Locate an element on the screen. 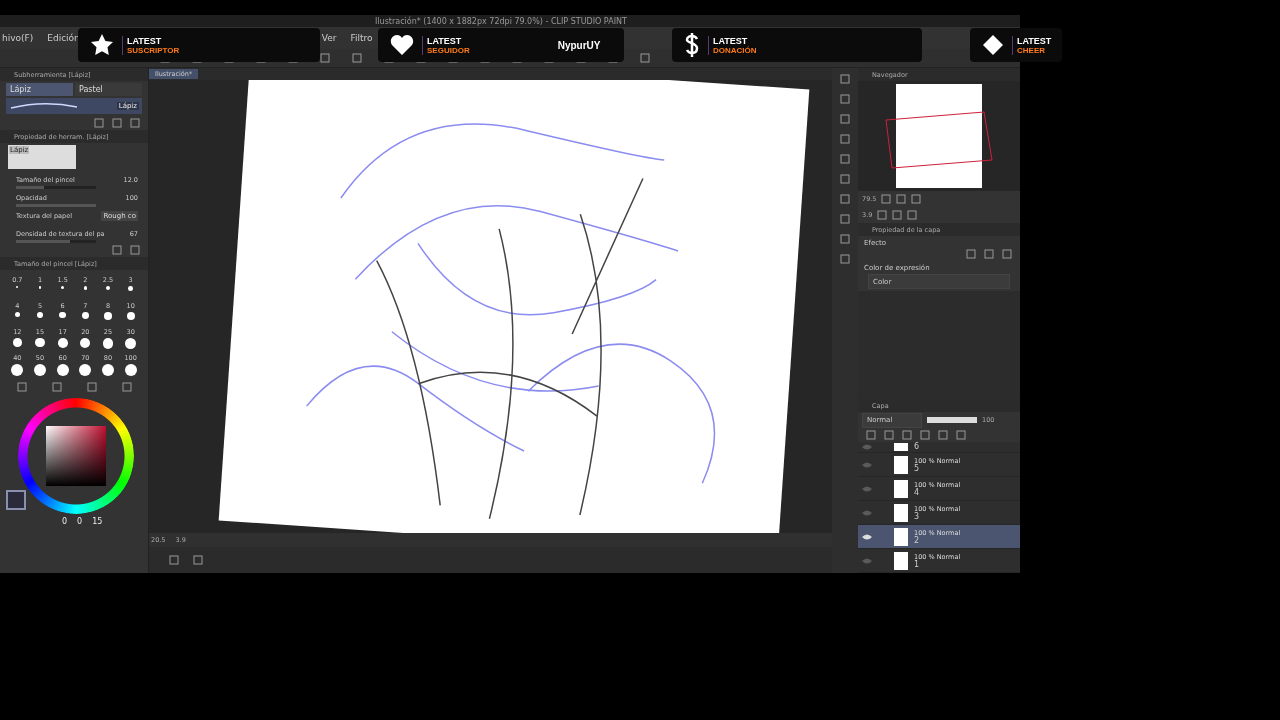 The height and width of the screenshot is (720, 1280). heart-icon is located at coordinates (402, 45).